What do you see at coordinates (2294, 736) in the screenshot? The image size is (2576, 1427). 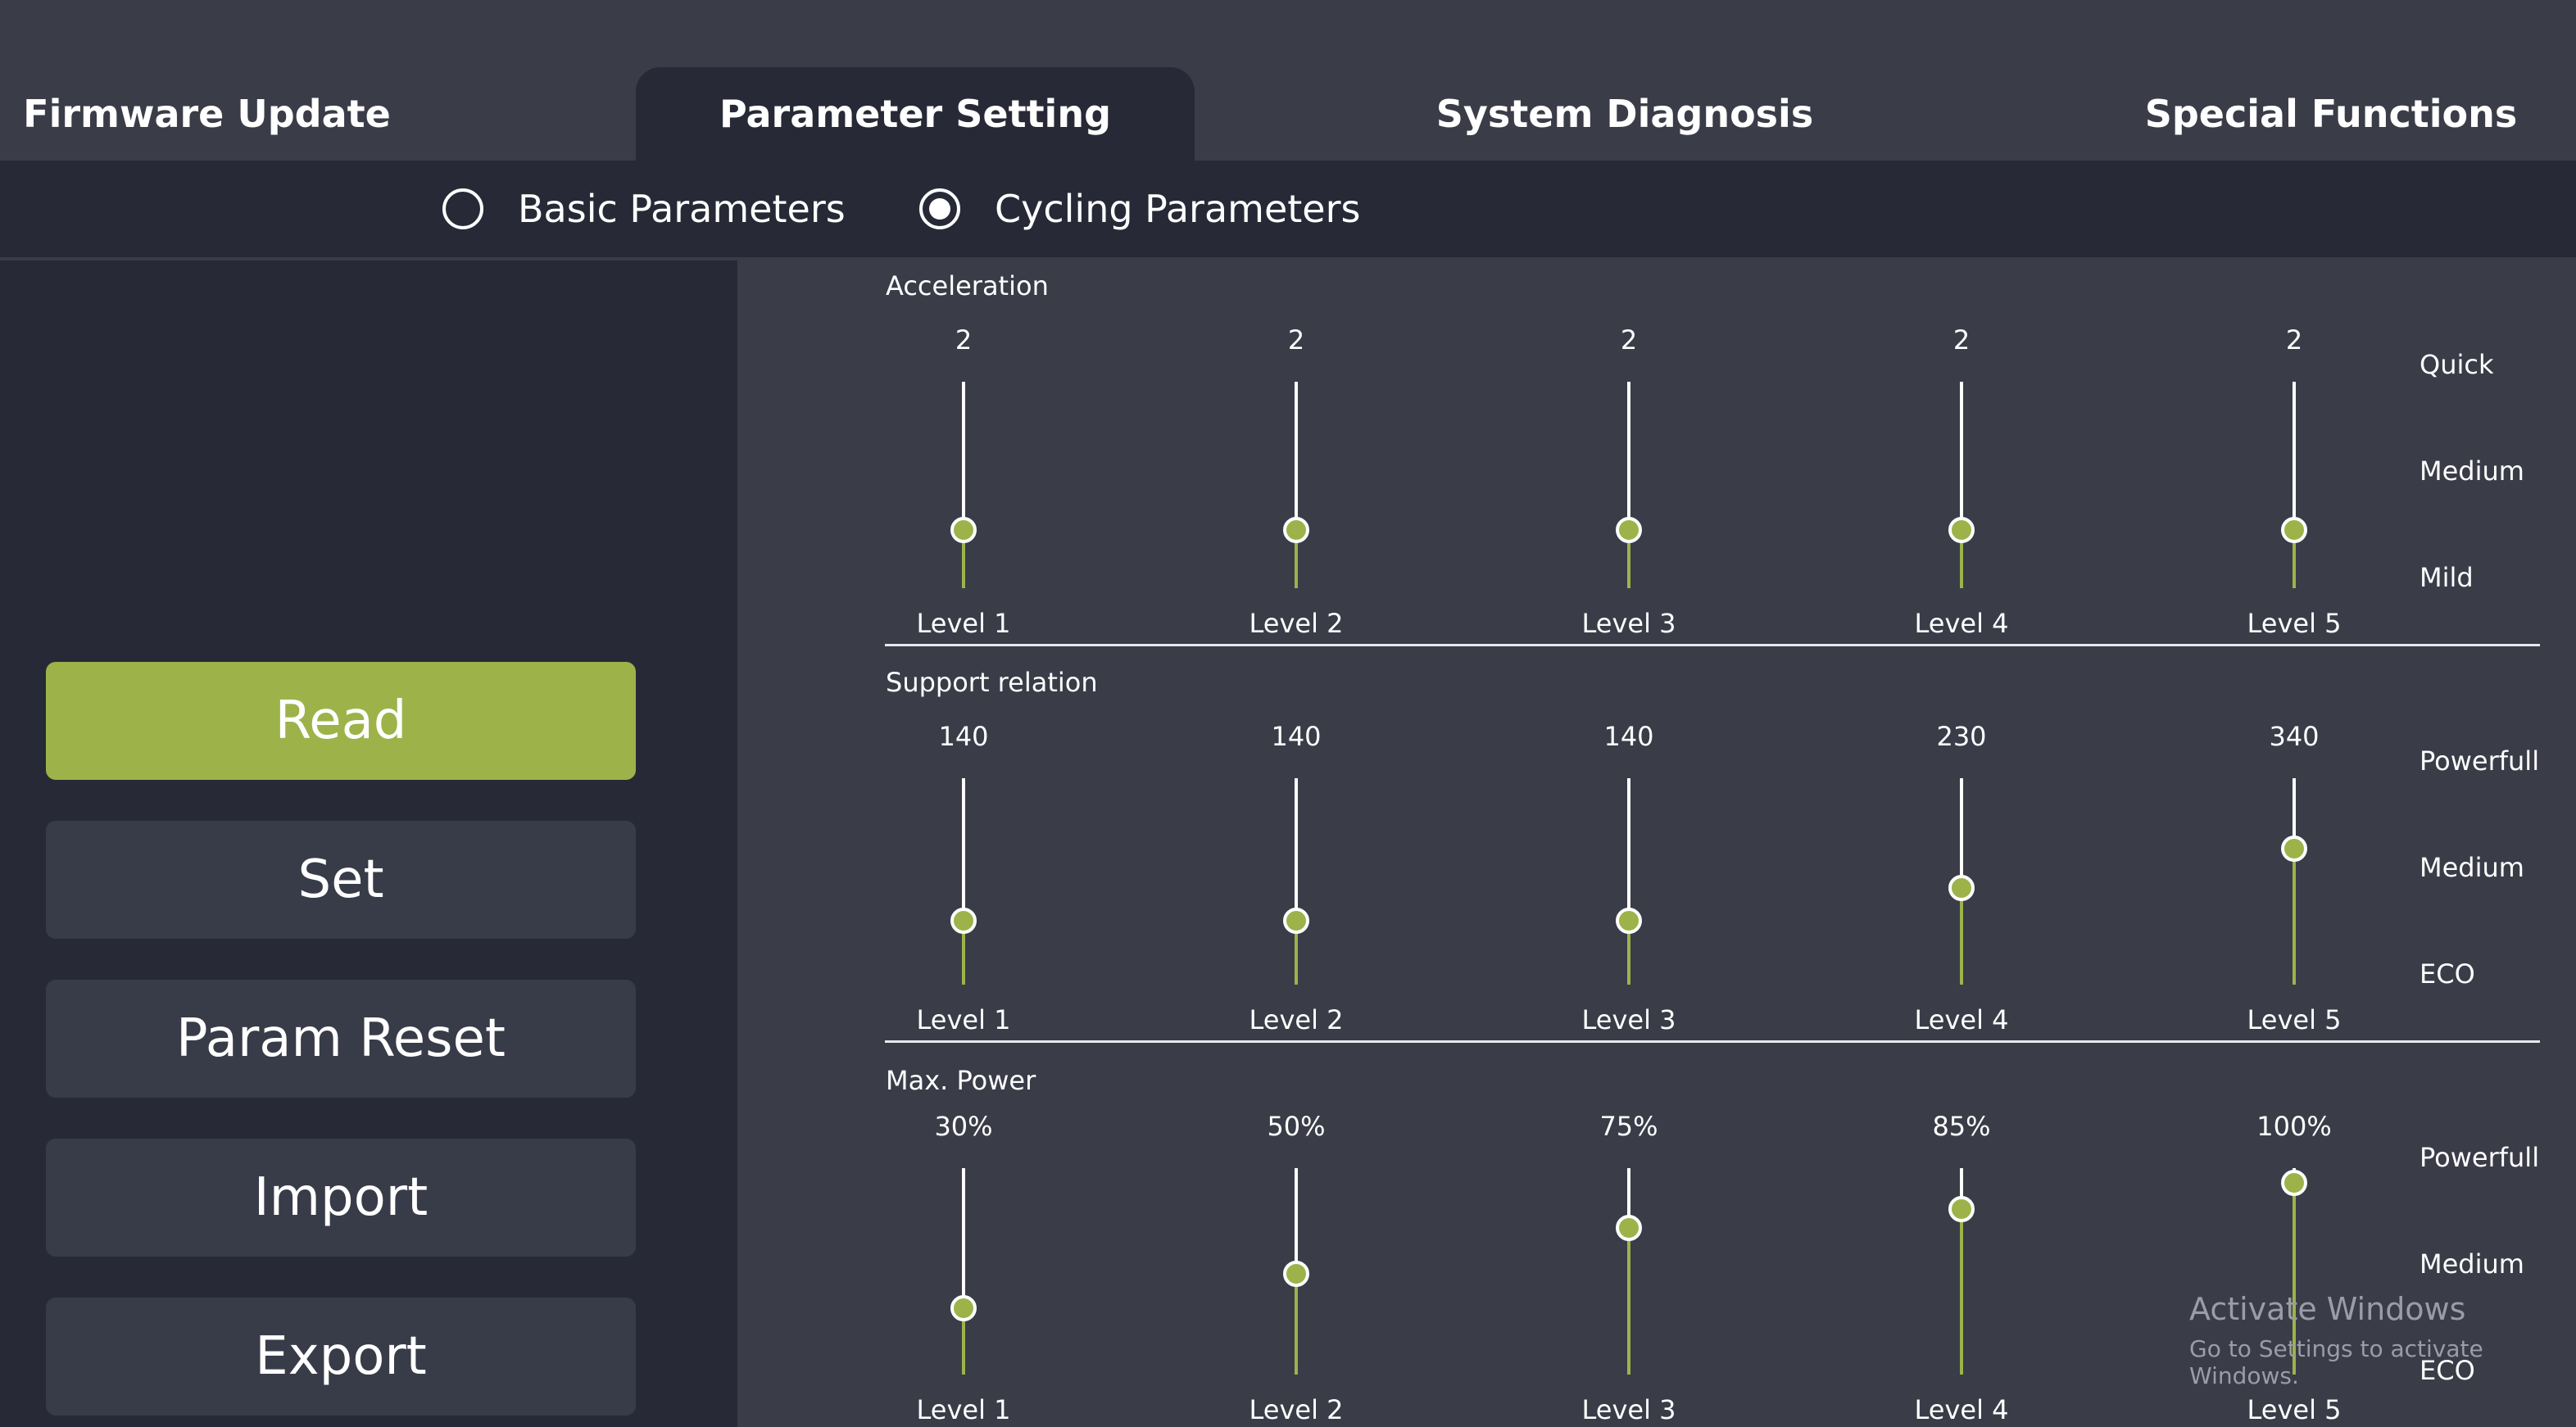 I see `slider-value: 340` at bounding box center [2294, 736].